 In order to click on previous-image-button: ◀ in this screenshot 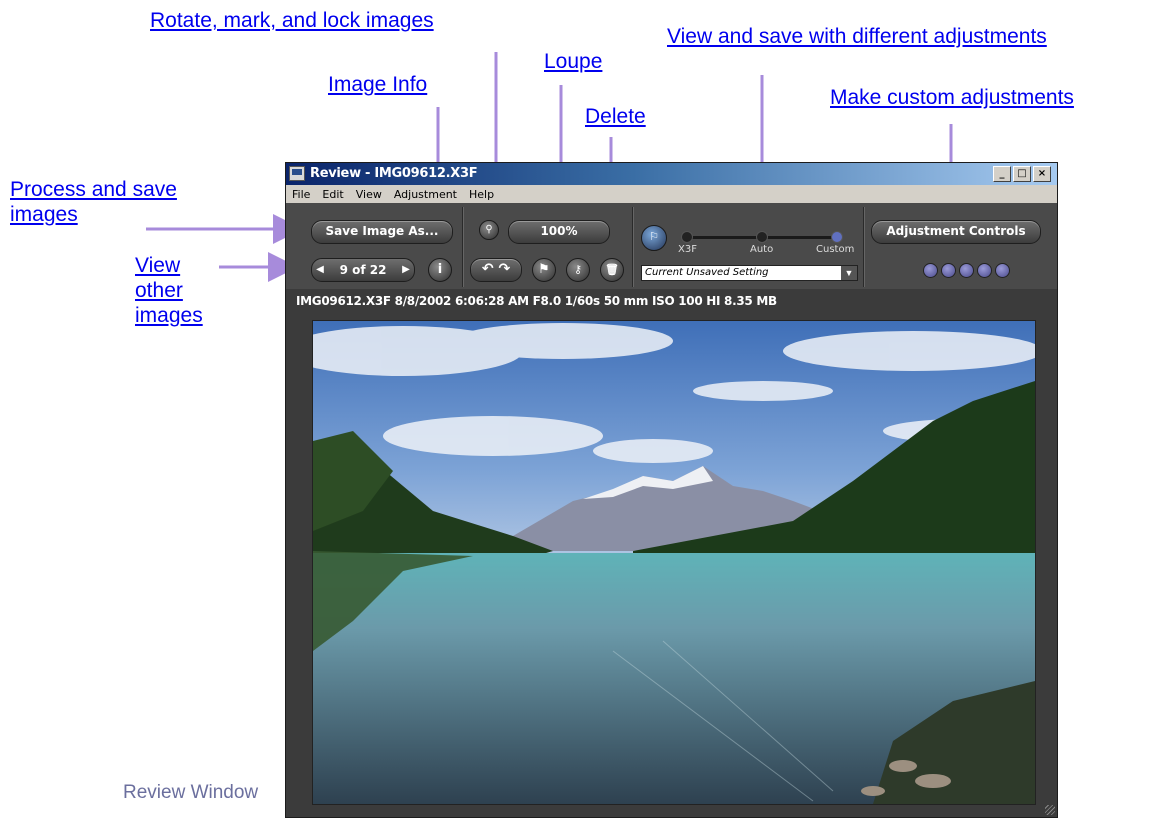, I will do `click(320, 270)`.